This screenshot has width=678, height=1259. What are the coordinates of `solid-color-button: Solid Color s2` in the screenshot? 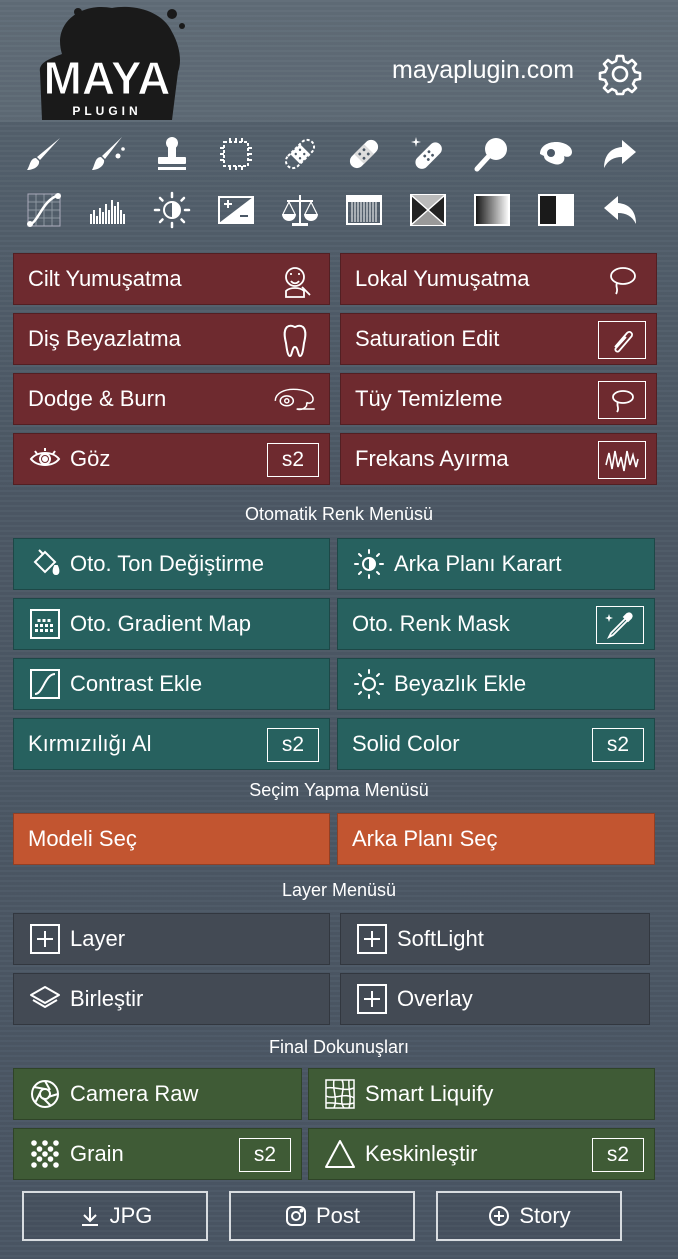 It's located at (496, 744).